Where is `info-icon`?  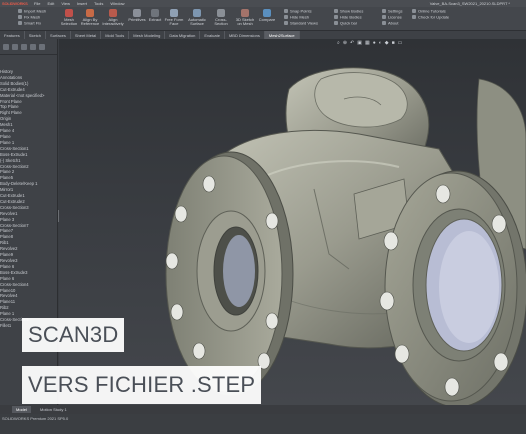
info-icon is located at coordinates (384, 23).